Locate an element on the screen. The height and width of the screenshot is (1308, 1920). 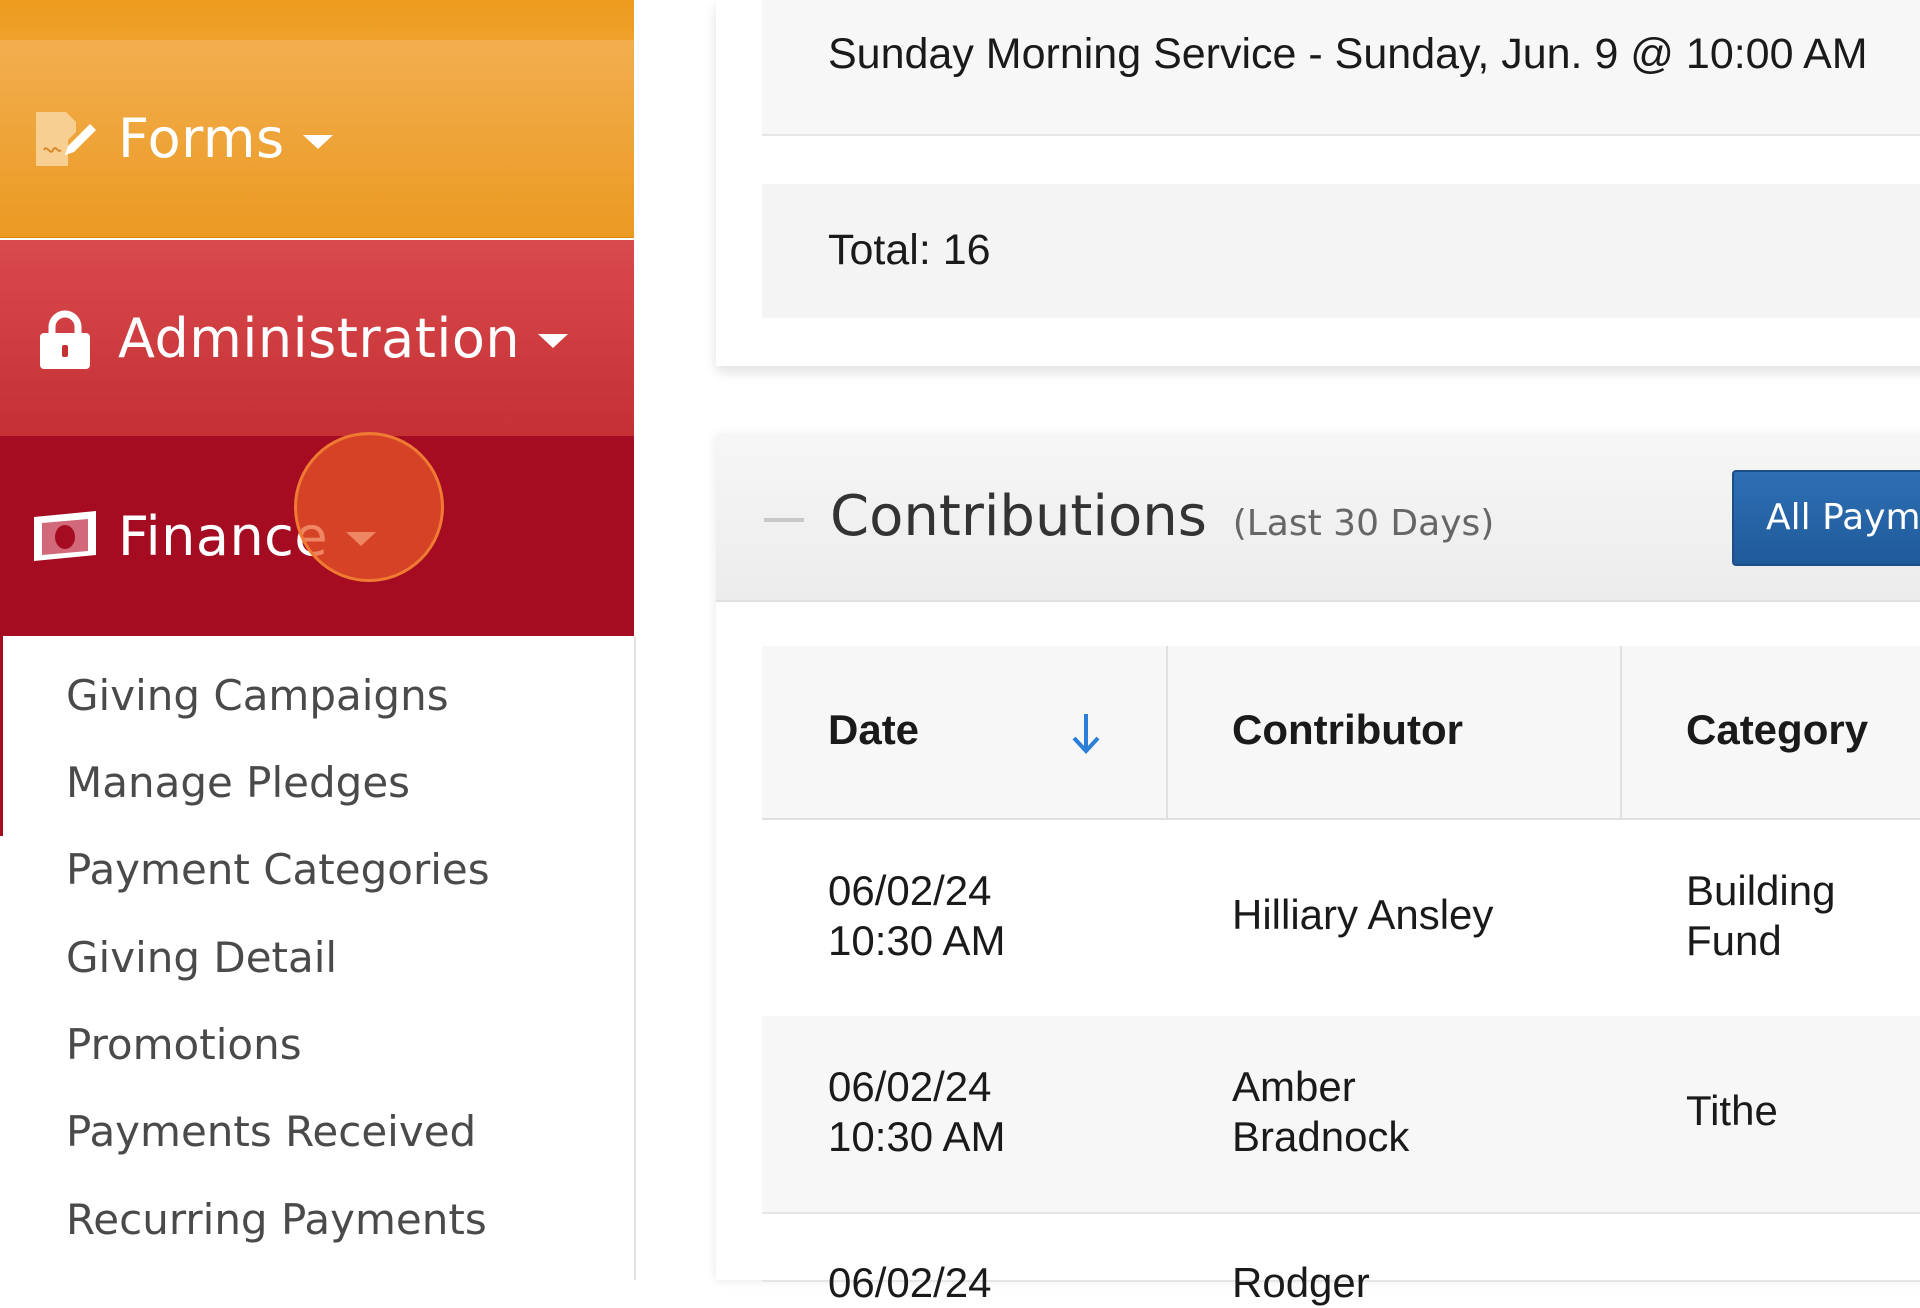
cell-contributor: Rodger is located at coordinates (1382, 1283).